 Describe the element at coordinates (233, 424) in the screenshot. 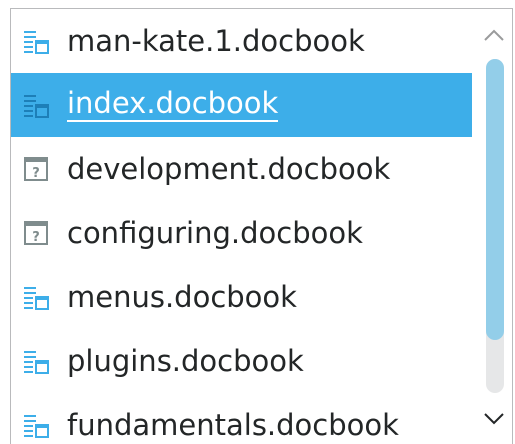

I see `file-name: fundamentals.docbook` at that location.